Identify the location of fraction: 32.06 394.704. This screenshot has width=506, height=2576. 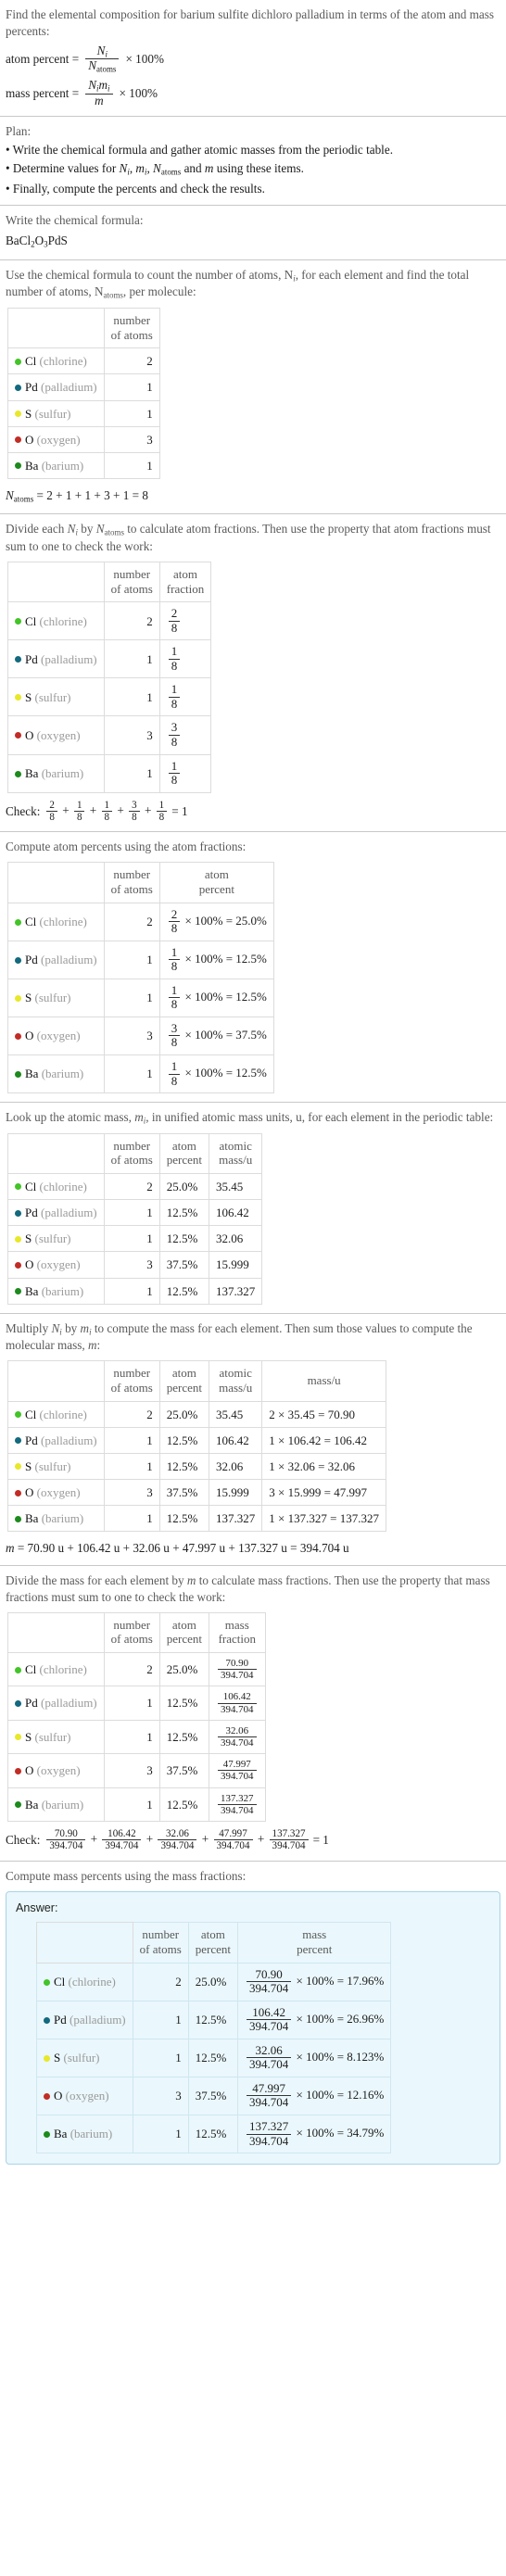
(237, 1737).